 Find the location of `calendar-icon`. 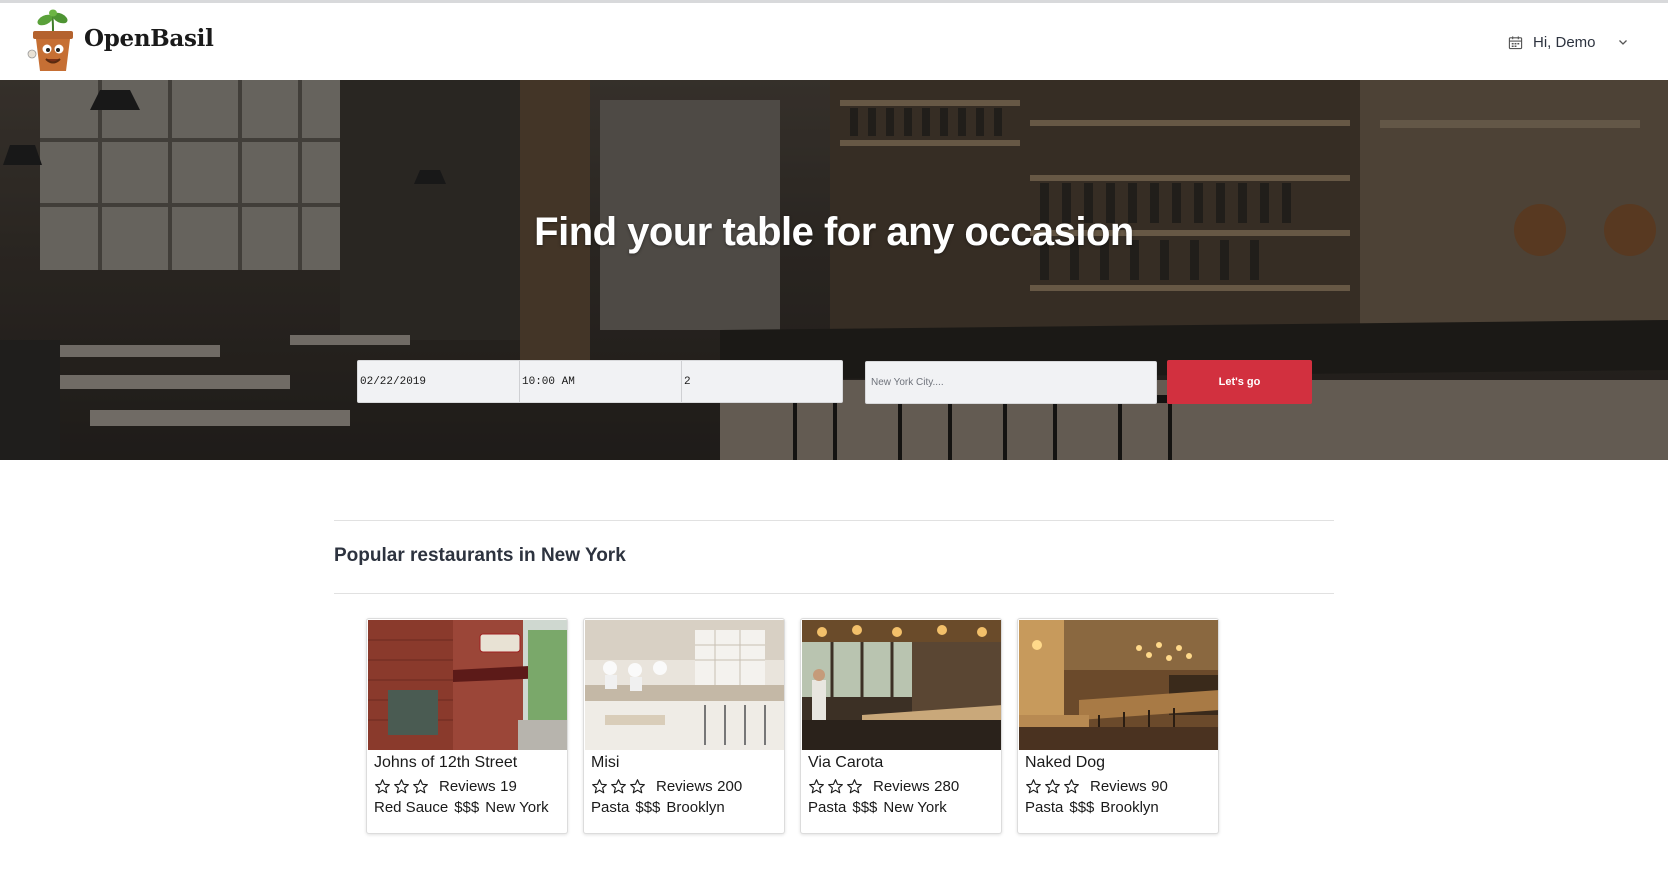

calendar-icon is located at coordinates (1515, 42).